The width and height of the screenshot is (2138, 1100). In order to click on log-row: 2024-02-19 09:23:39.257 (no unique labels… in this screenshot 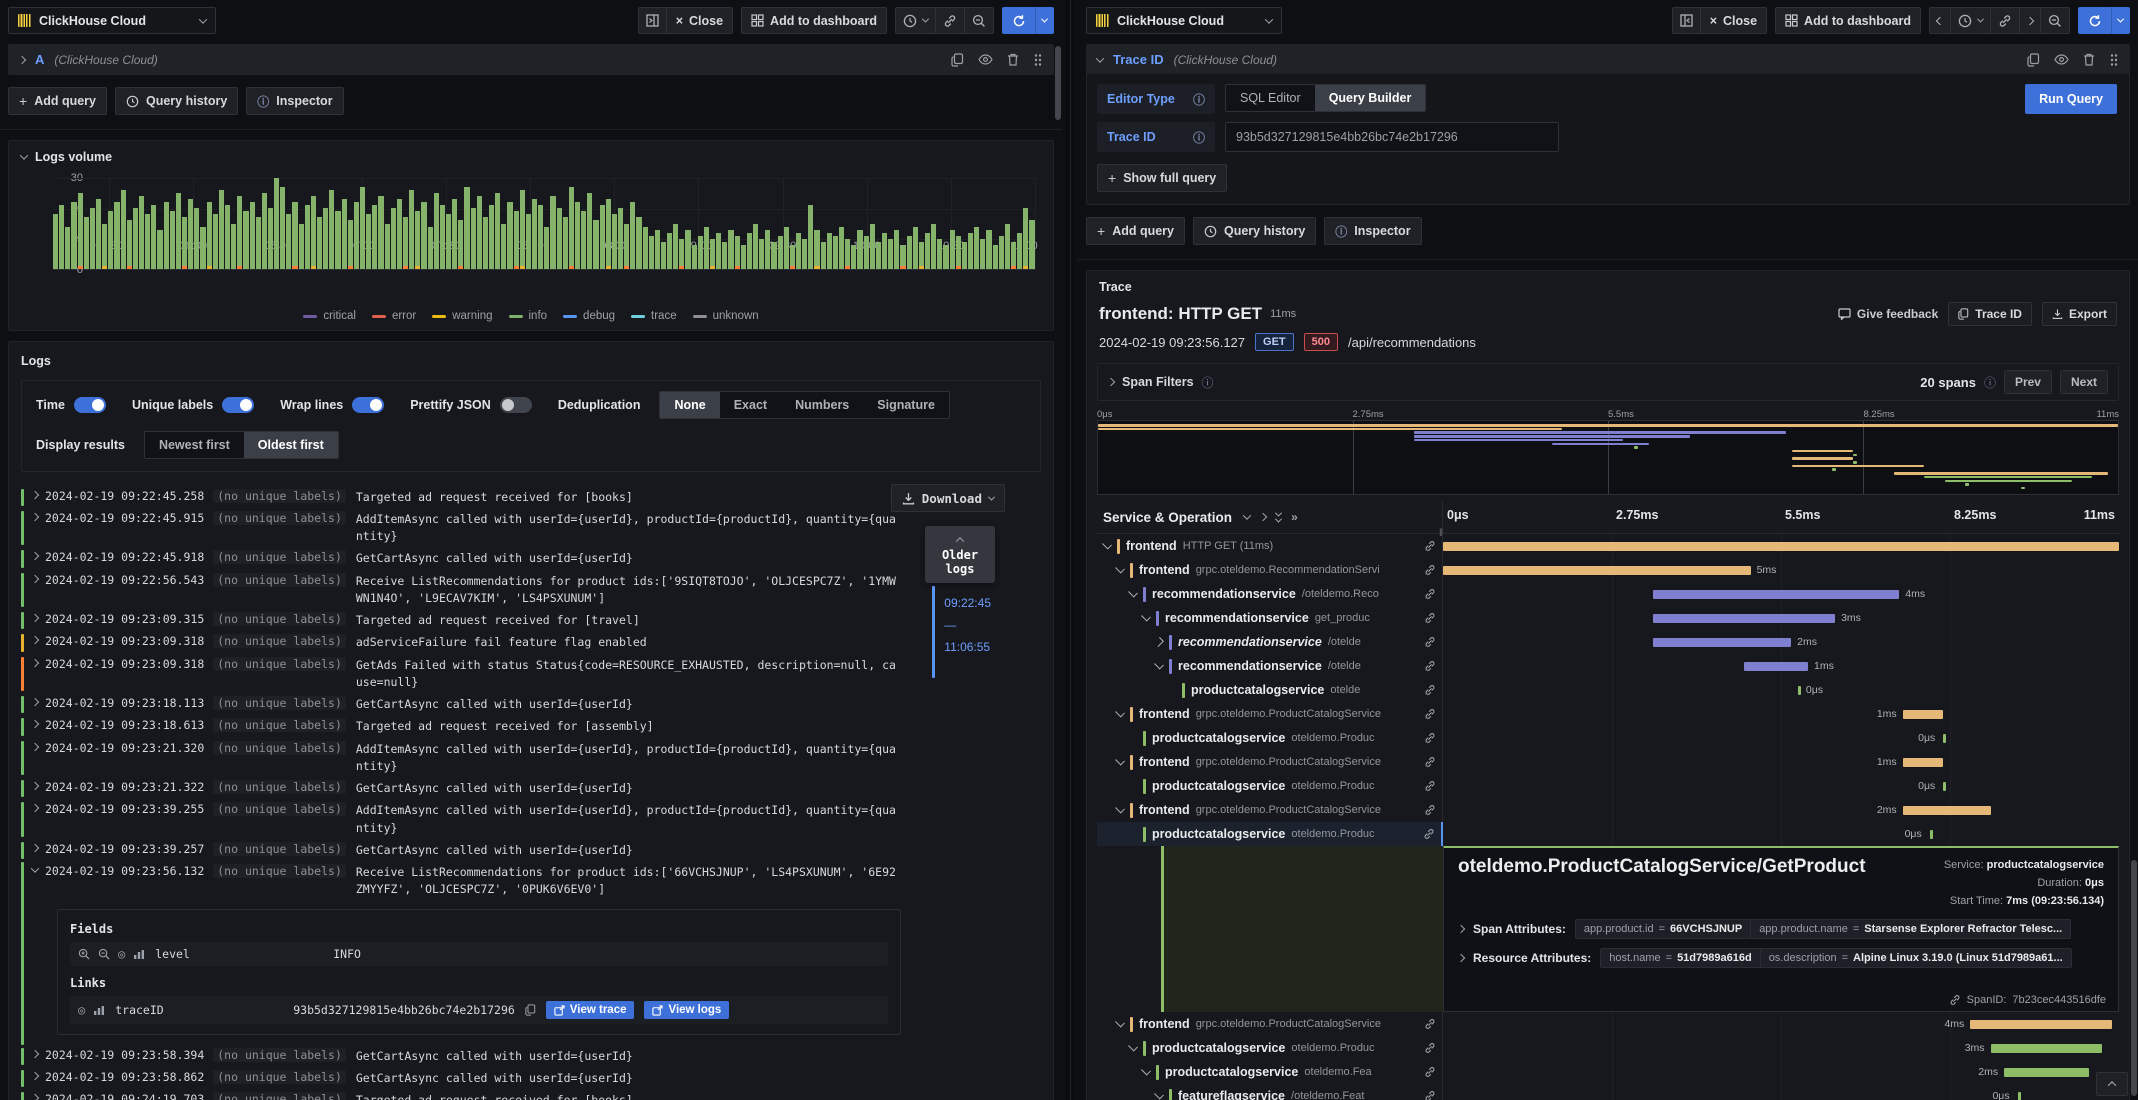, I will do `click(461, 850)`.